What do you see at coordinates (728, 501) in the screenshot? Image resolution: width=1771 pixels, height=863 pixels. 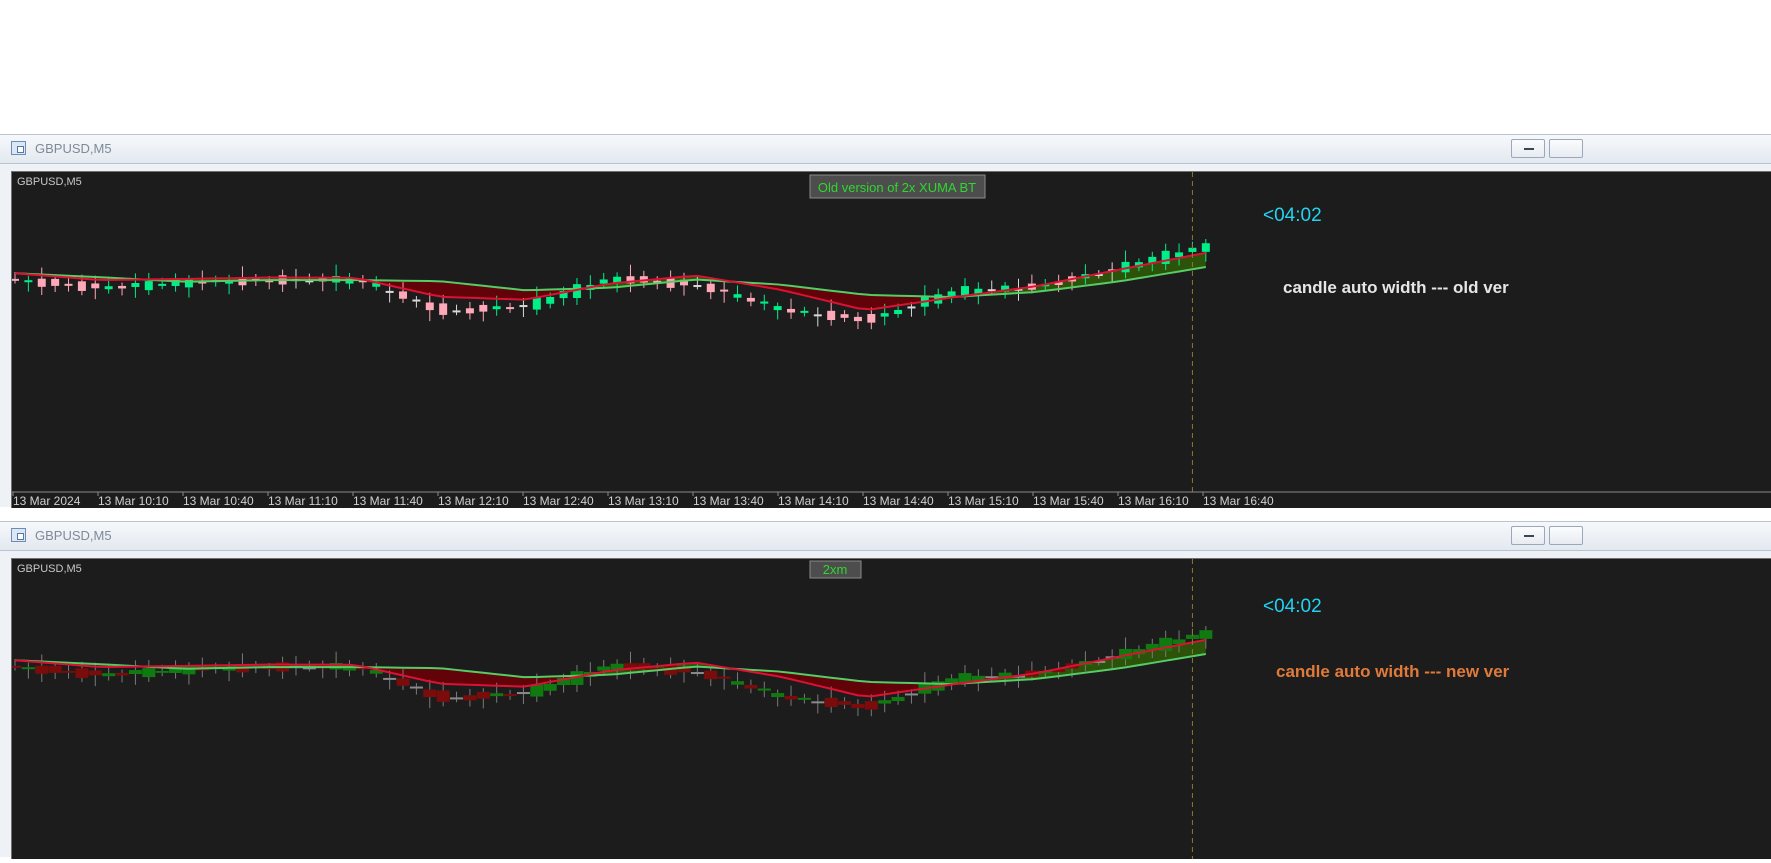 I see `time-axis-label: 13 Mar 13:40` at bounding box center [728, 501].